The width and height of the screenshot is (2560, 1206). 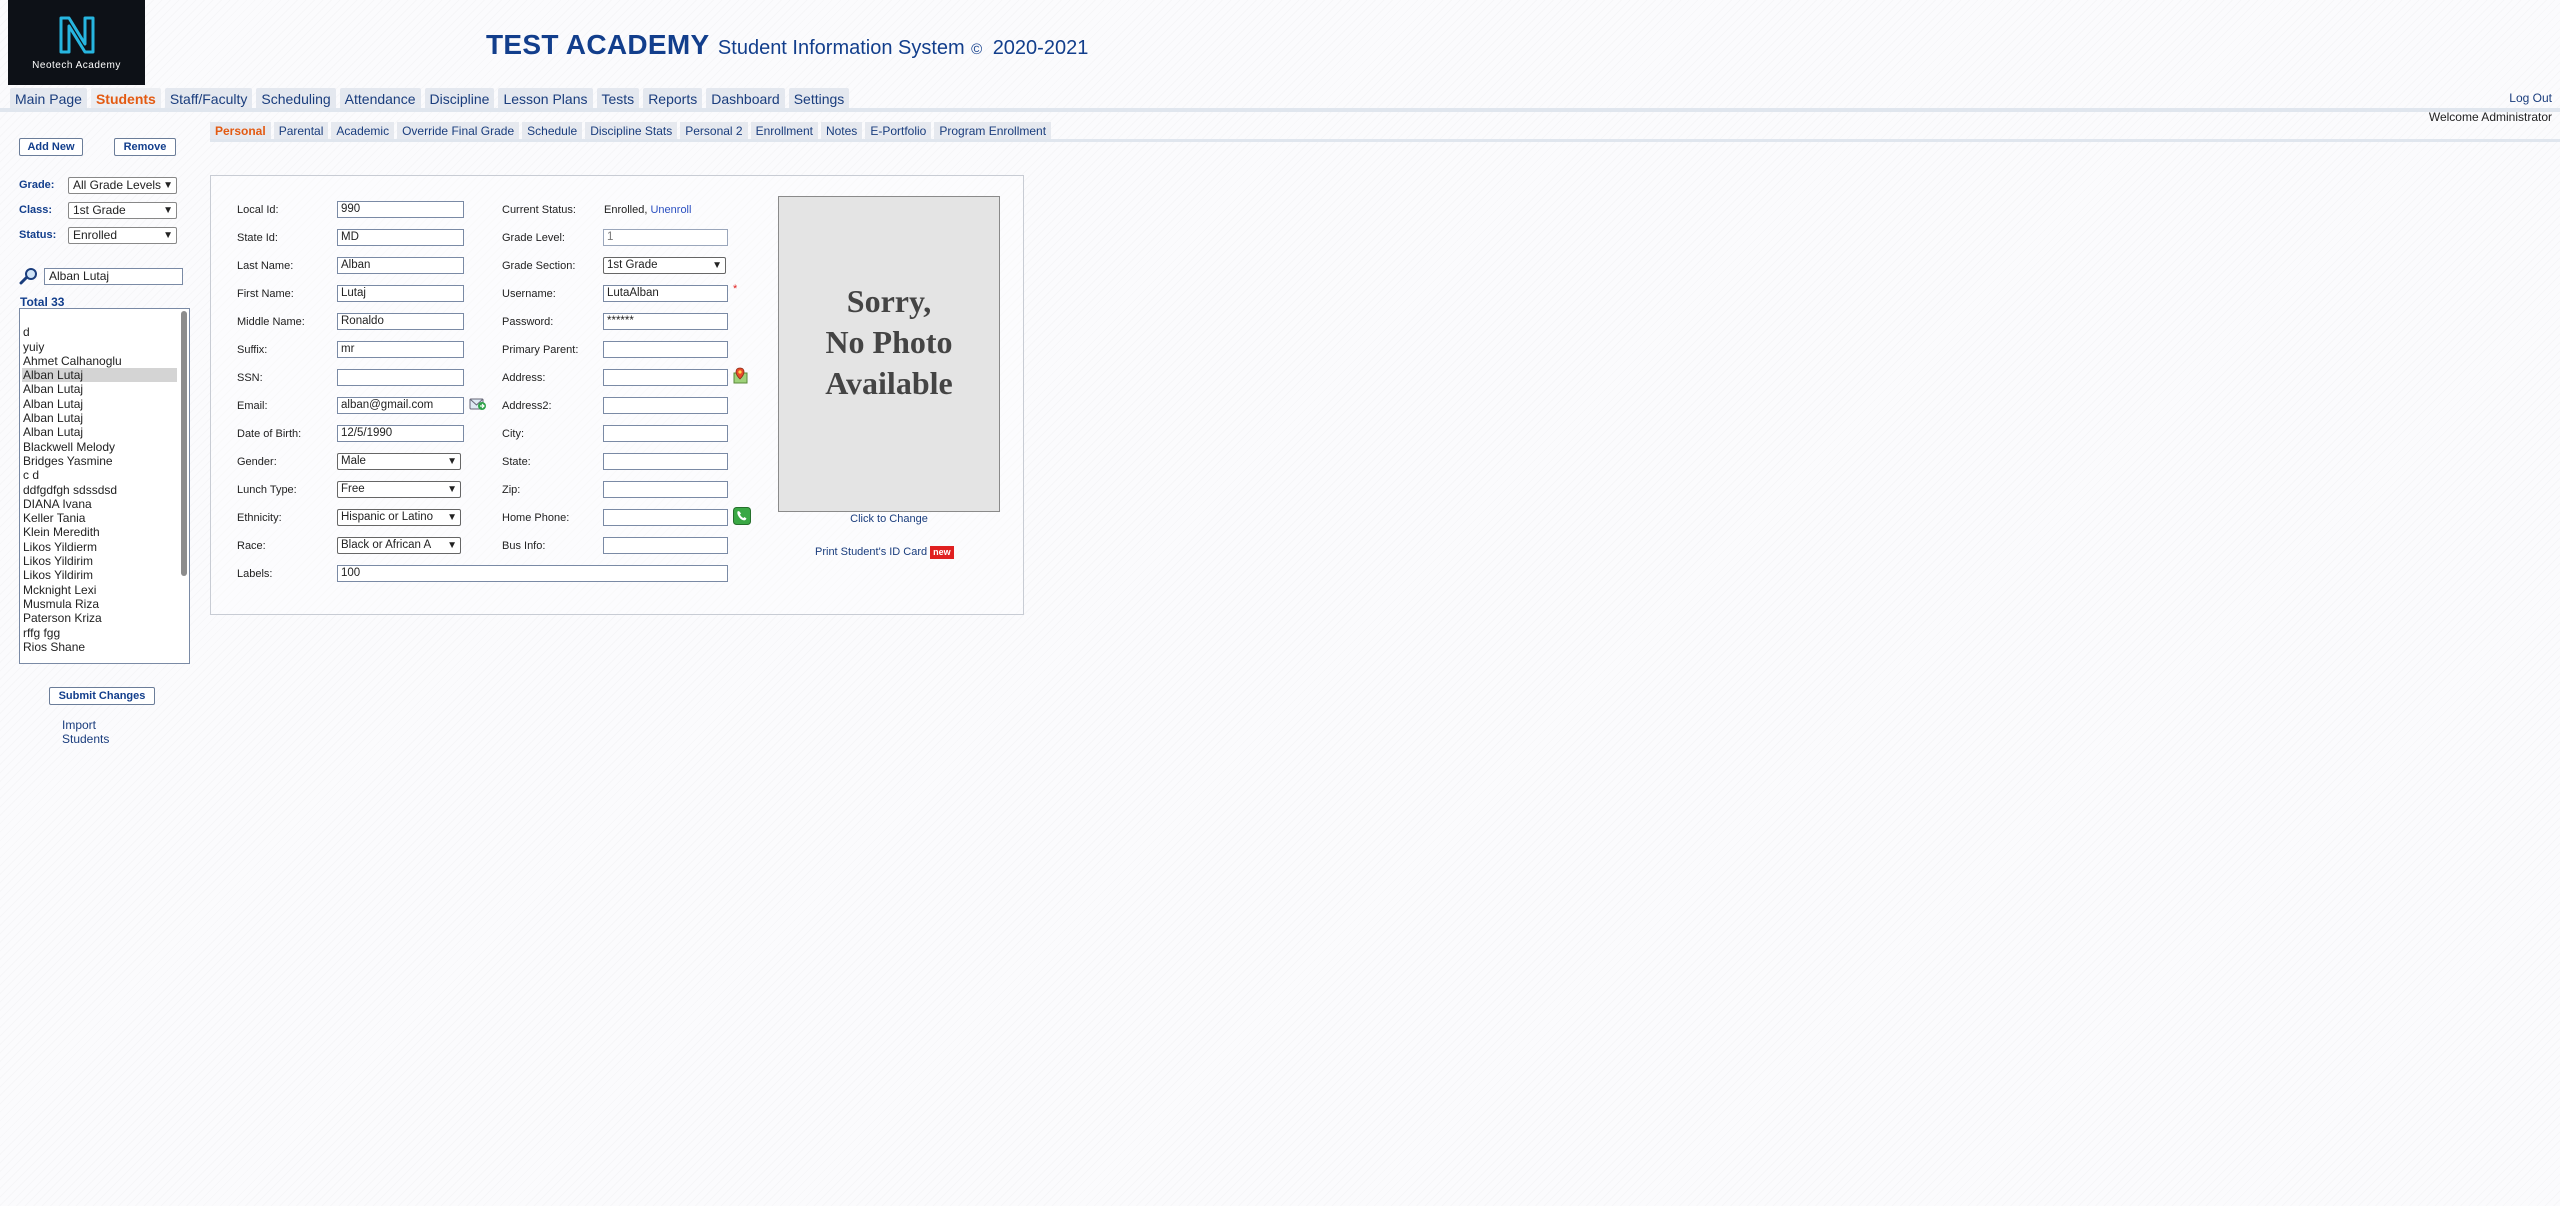 I want to click on home-phone-label: Home Phone:, so click(x=536, y=518).